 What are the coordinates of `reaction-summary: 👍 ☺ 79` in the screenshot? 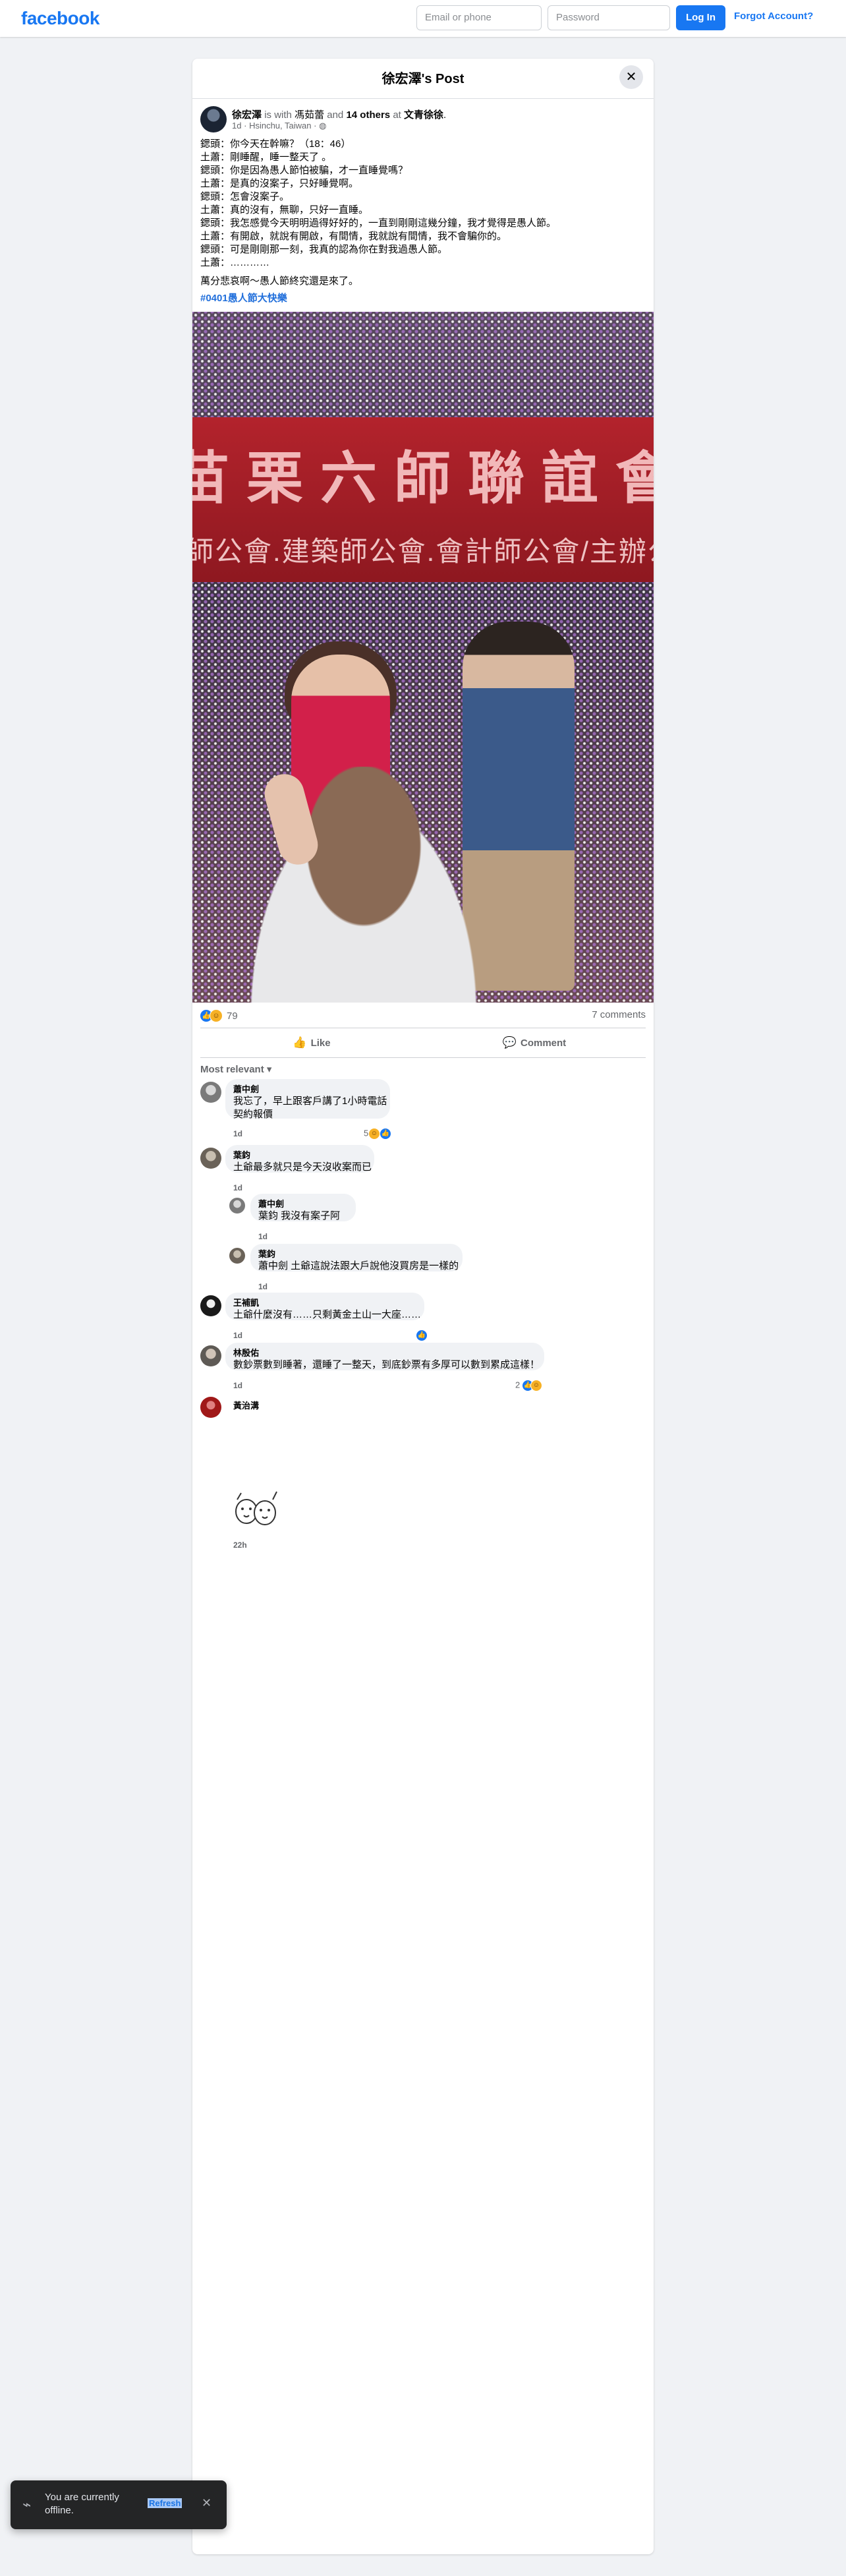 It's located at (219, 1016).